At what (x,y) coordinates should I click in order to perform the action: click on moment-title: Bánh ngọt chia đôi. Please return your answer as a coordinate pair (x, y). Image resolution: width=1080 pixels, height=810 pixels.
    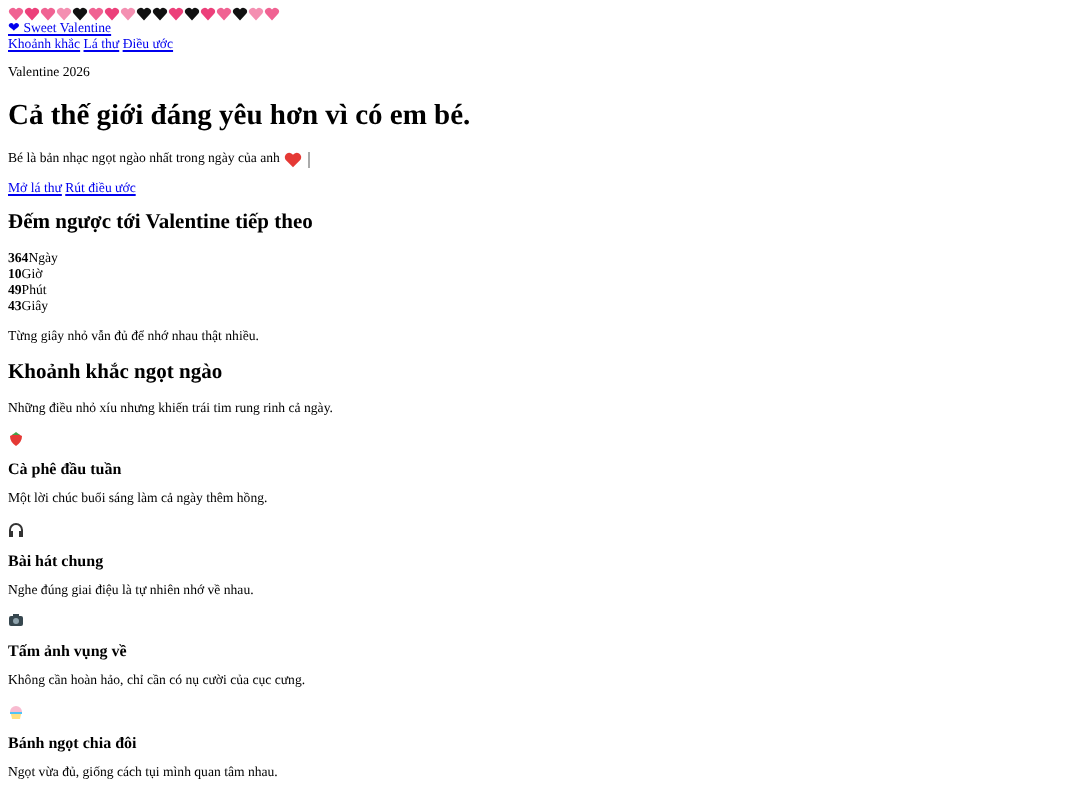
    Looking at the image, I should click on (73, 742).